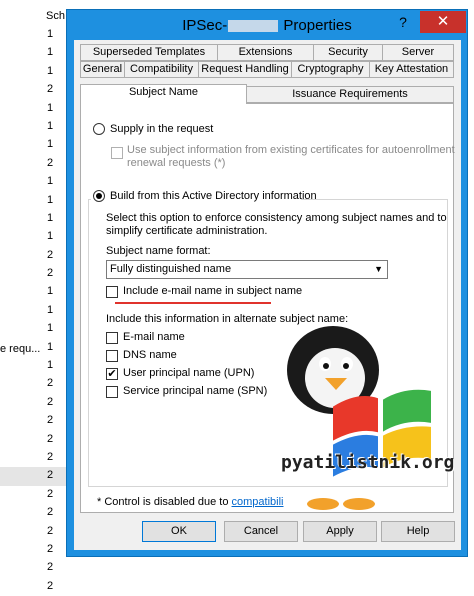  Describe the element at coordinates (171, 269) in the screenshot. I see `subject-name-format-value: Fully distinguished name` at that location.